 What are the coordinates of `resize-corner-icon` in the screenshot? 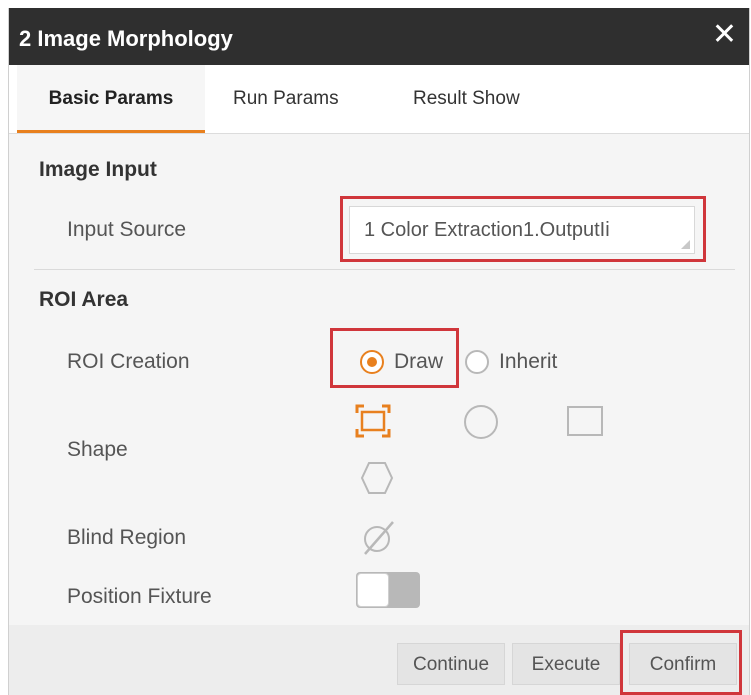 It's located at (685, 244).